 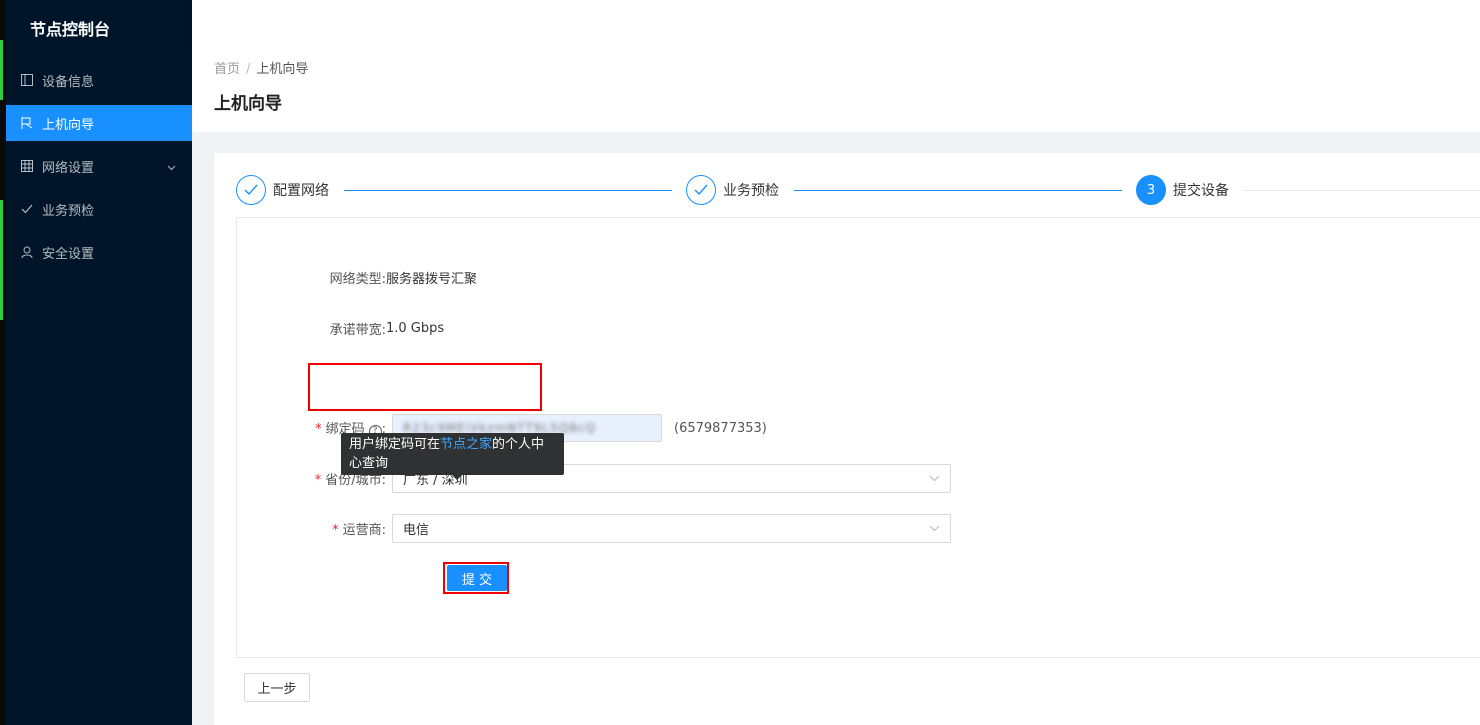 What do you see at coordinates (70, 29) in the screenshot?
I see `app-title: 节点控制台` at bounding box center [70, 29].